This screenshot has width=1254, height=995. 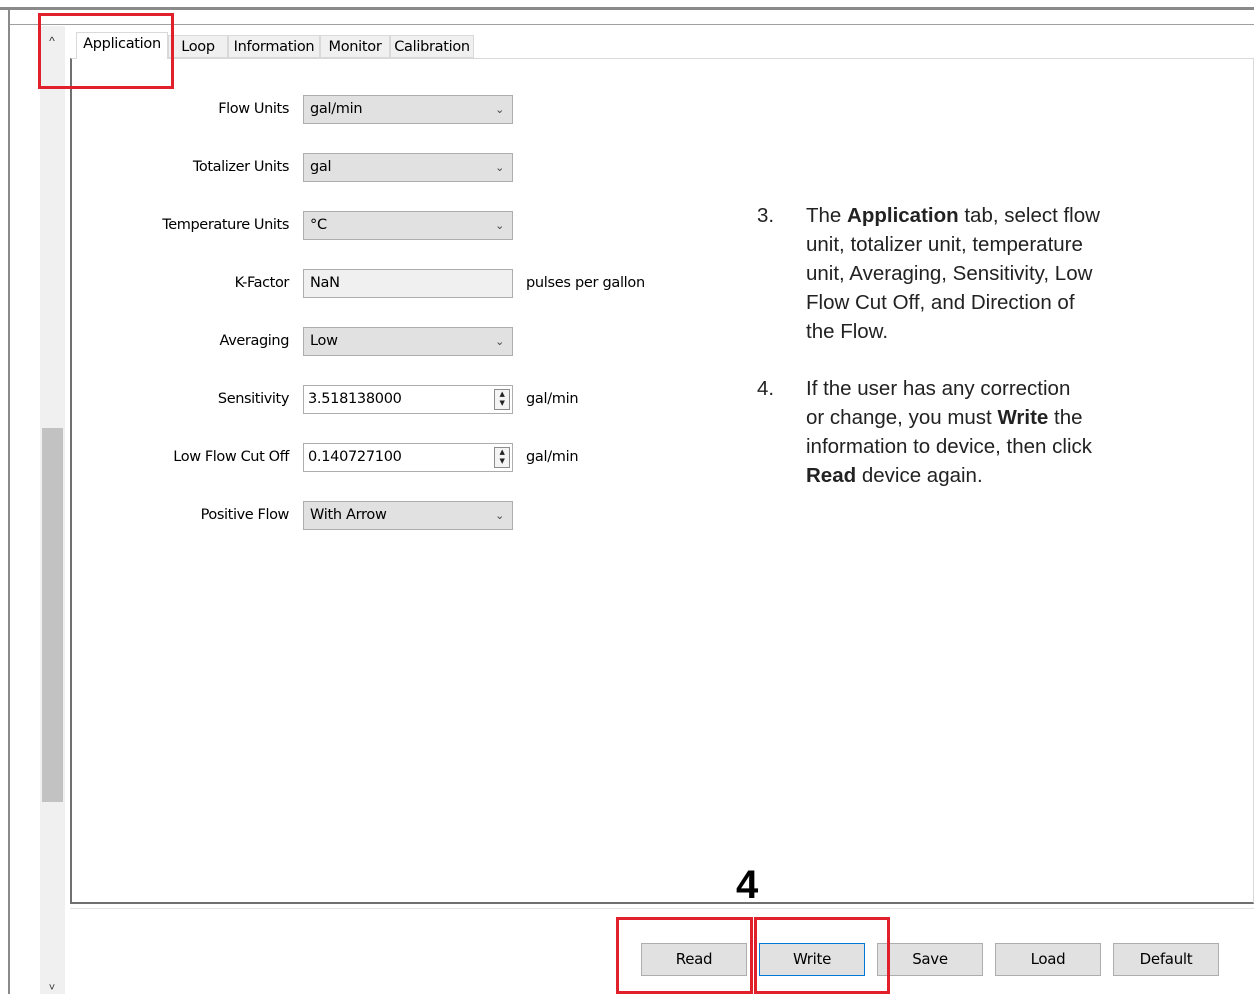 What do you see at coordinates (318, 225) in the screenshot?
I see `temperature-units-value: °C` at bounding box center [318, 225].